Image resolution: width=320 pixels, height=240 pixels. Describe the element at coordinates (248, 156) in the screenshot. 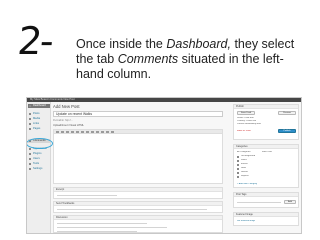

I see `category-label: Uncategorized` at that location.